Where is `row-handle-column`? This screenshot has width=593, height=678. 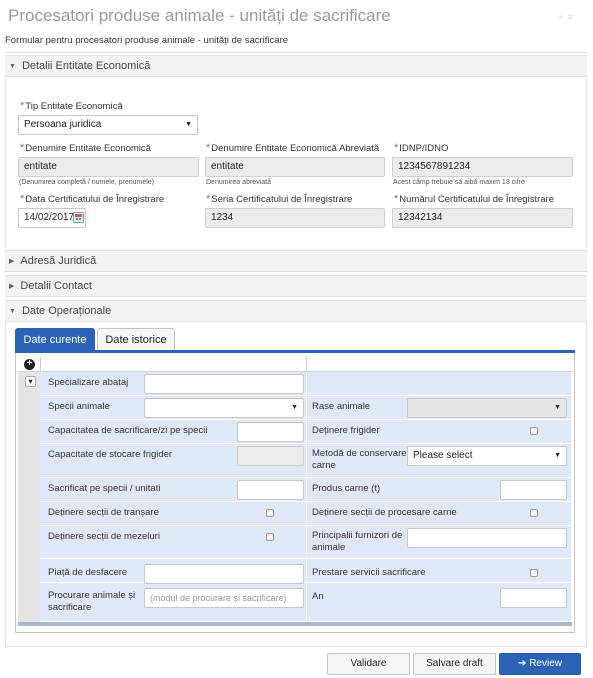 row-handle-column is located at coordinates (29, 497).